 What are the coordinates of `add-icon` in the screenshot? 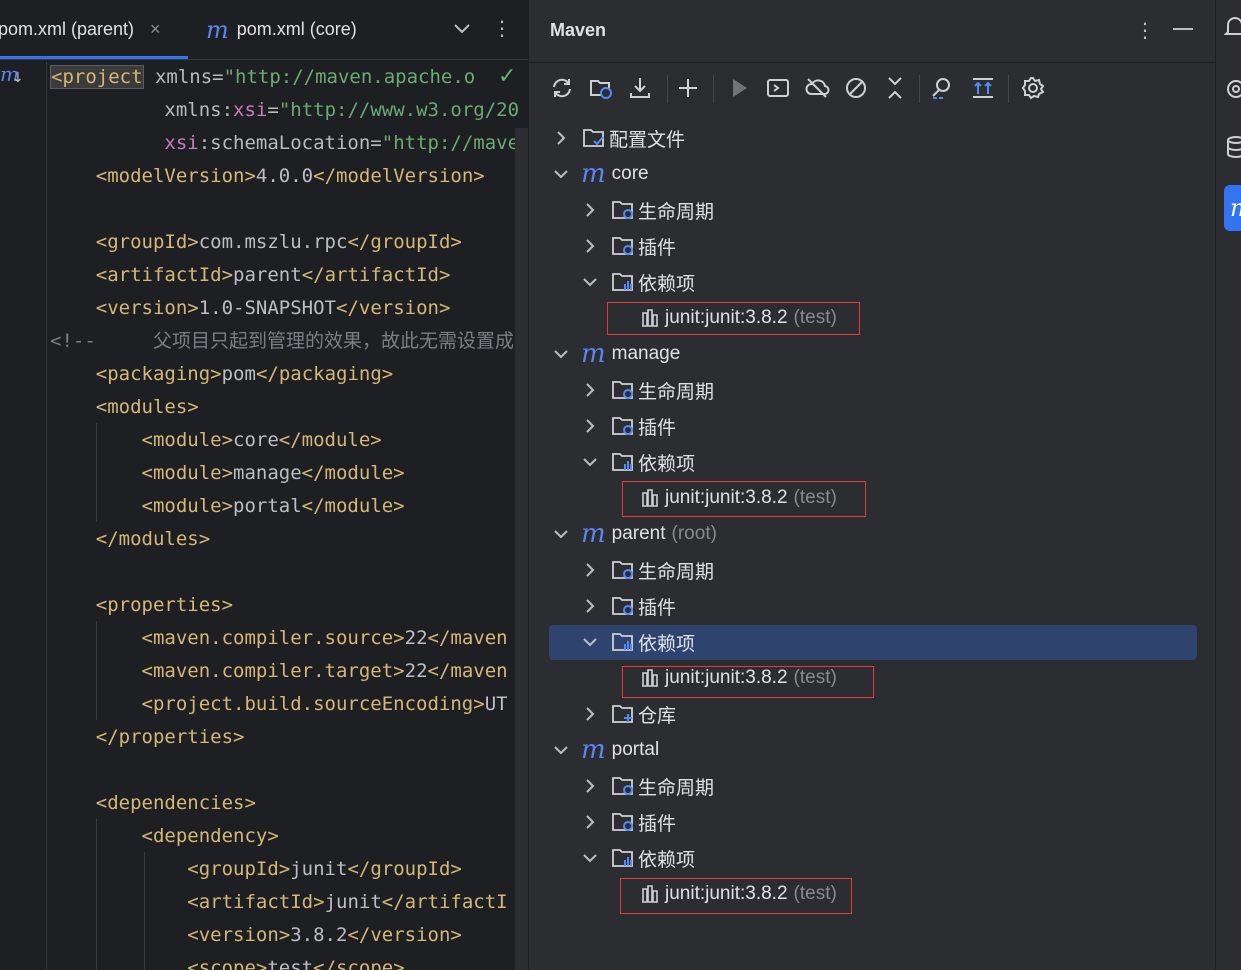 It's located at (688, 88).